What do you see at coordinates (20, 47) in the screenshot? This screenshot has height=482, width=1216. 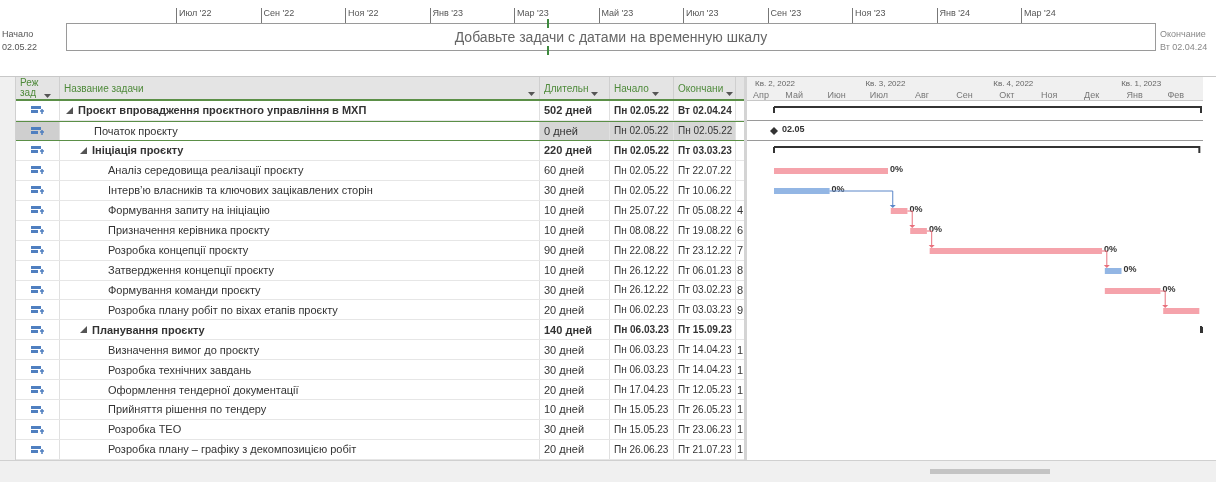 I see `timeline-start-date: 02.05.22` at bounding box center [20, 47].